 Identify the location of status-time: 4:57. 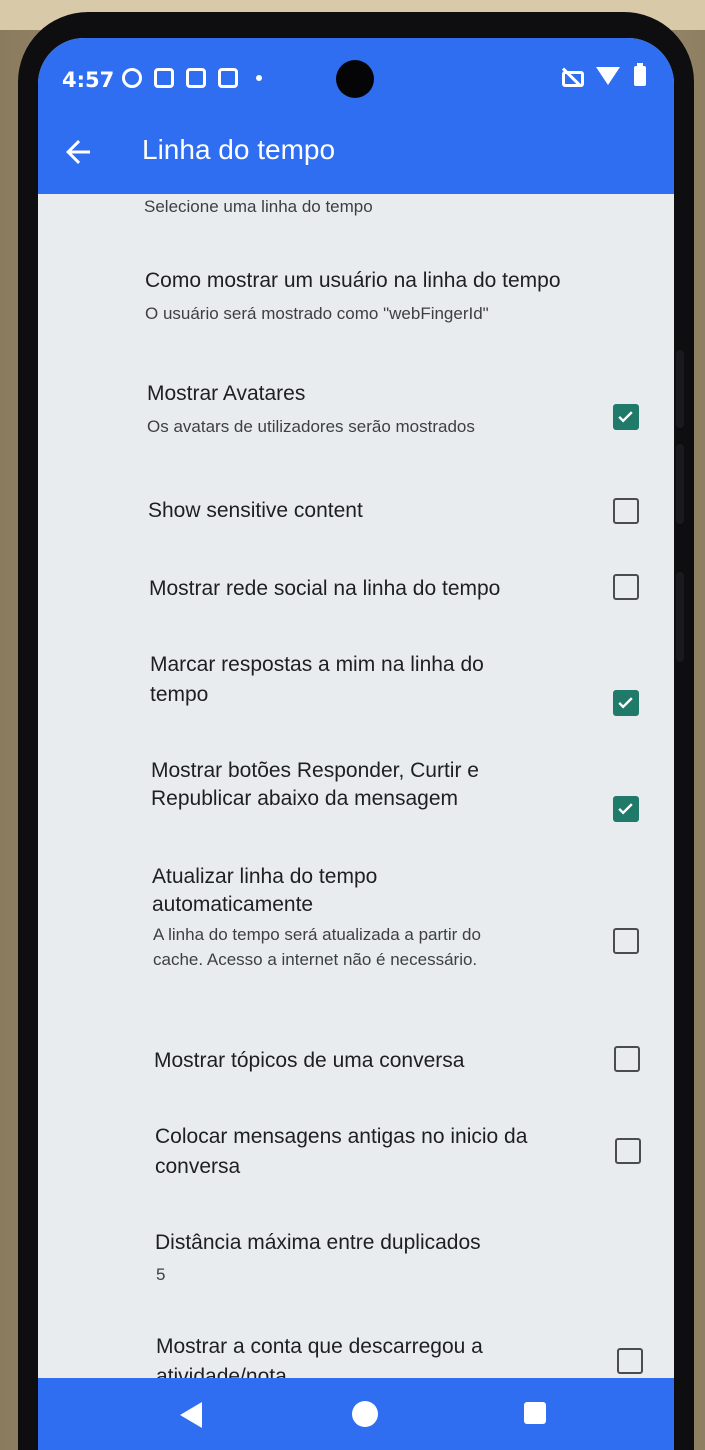
(88, 80).